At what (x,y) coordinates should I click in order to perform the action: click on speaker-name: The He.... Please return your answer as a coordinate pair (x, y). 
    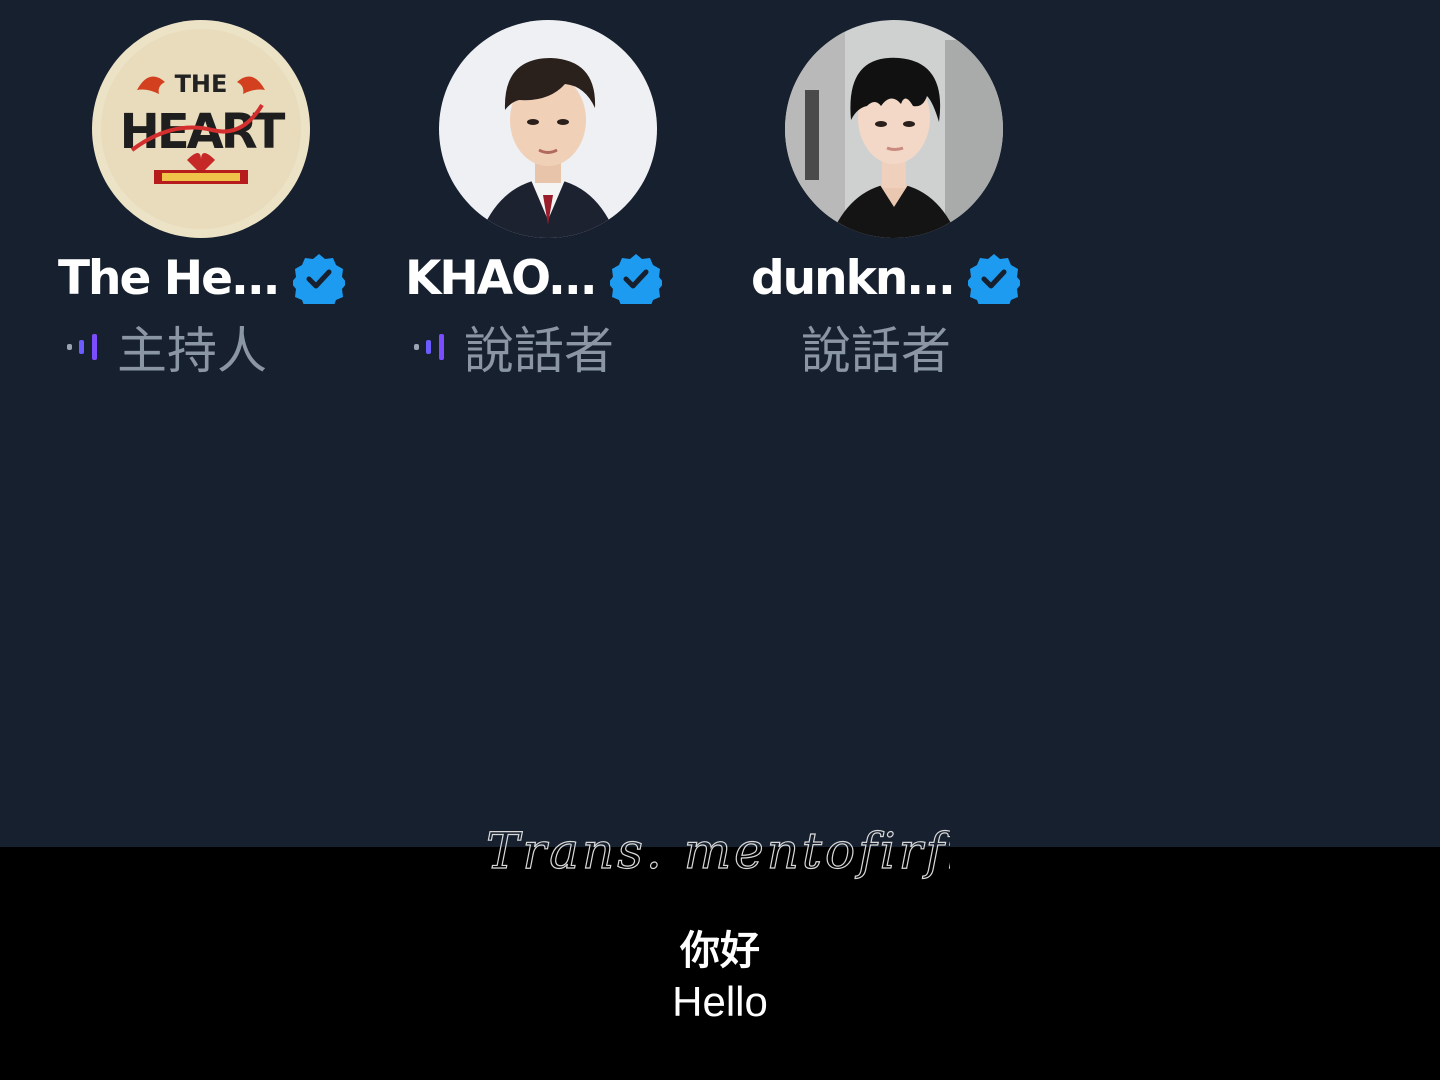
    Looking at the image, I should click on (169, 278).